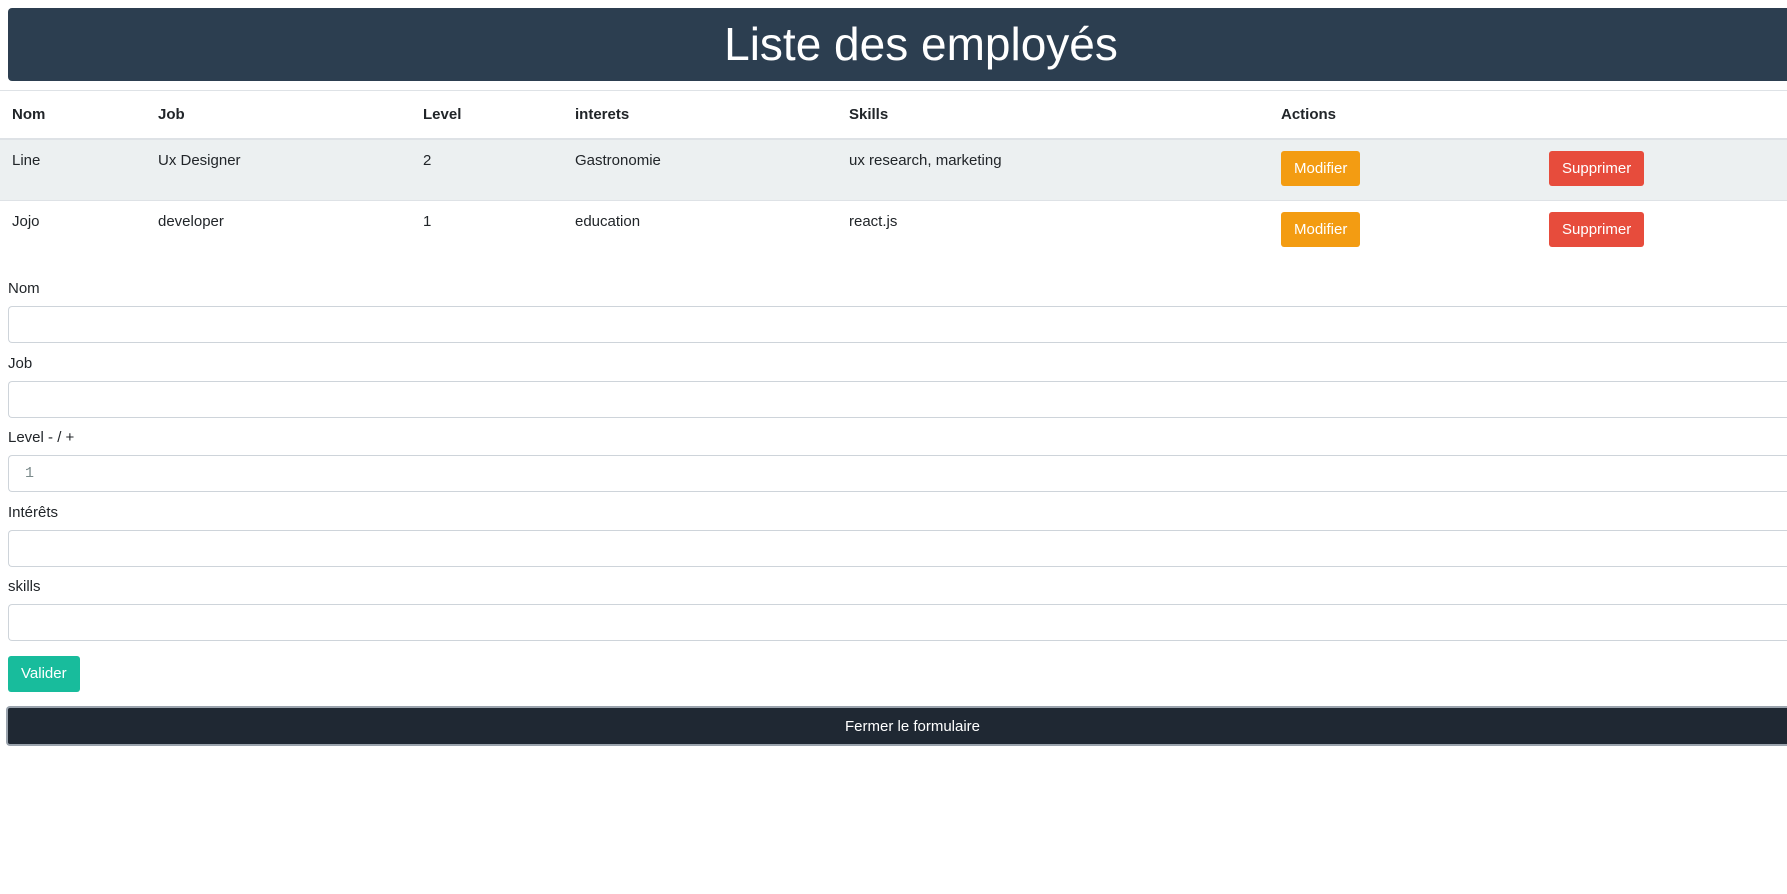 Image resolution: width=1787 pixels, height=894 pixels. What do you see at coordinates (33, 512) in the screenshot?
I see `interets-label: Intérêts` at bounding box center [33, 512].